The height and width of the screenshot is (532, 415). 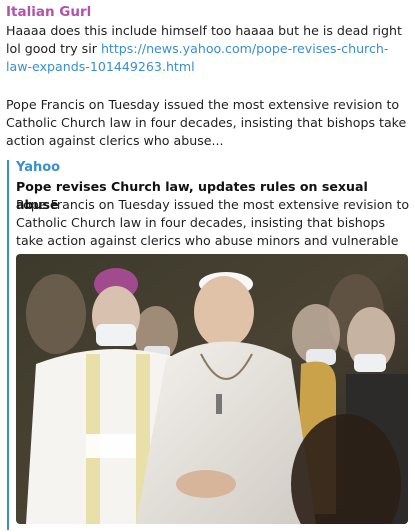 What do you see at coordinates (48, 12) in the screenshot?
I see `sender-name: Italian Gurl` at bounding box center [48, 12].